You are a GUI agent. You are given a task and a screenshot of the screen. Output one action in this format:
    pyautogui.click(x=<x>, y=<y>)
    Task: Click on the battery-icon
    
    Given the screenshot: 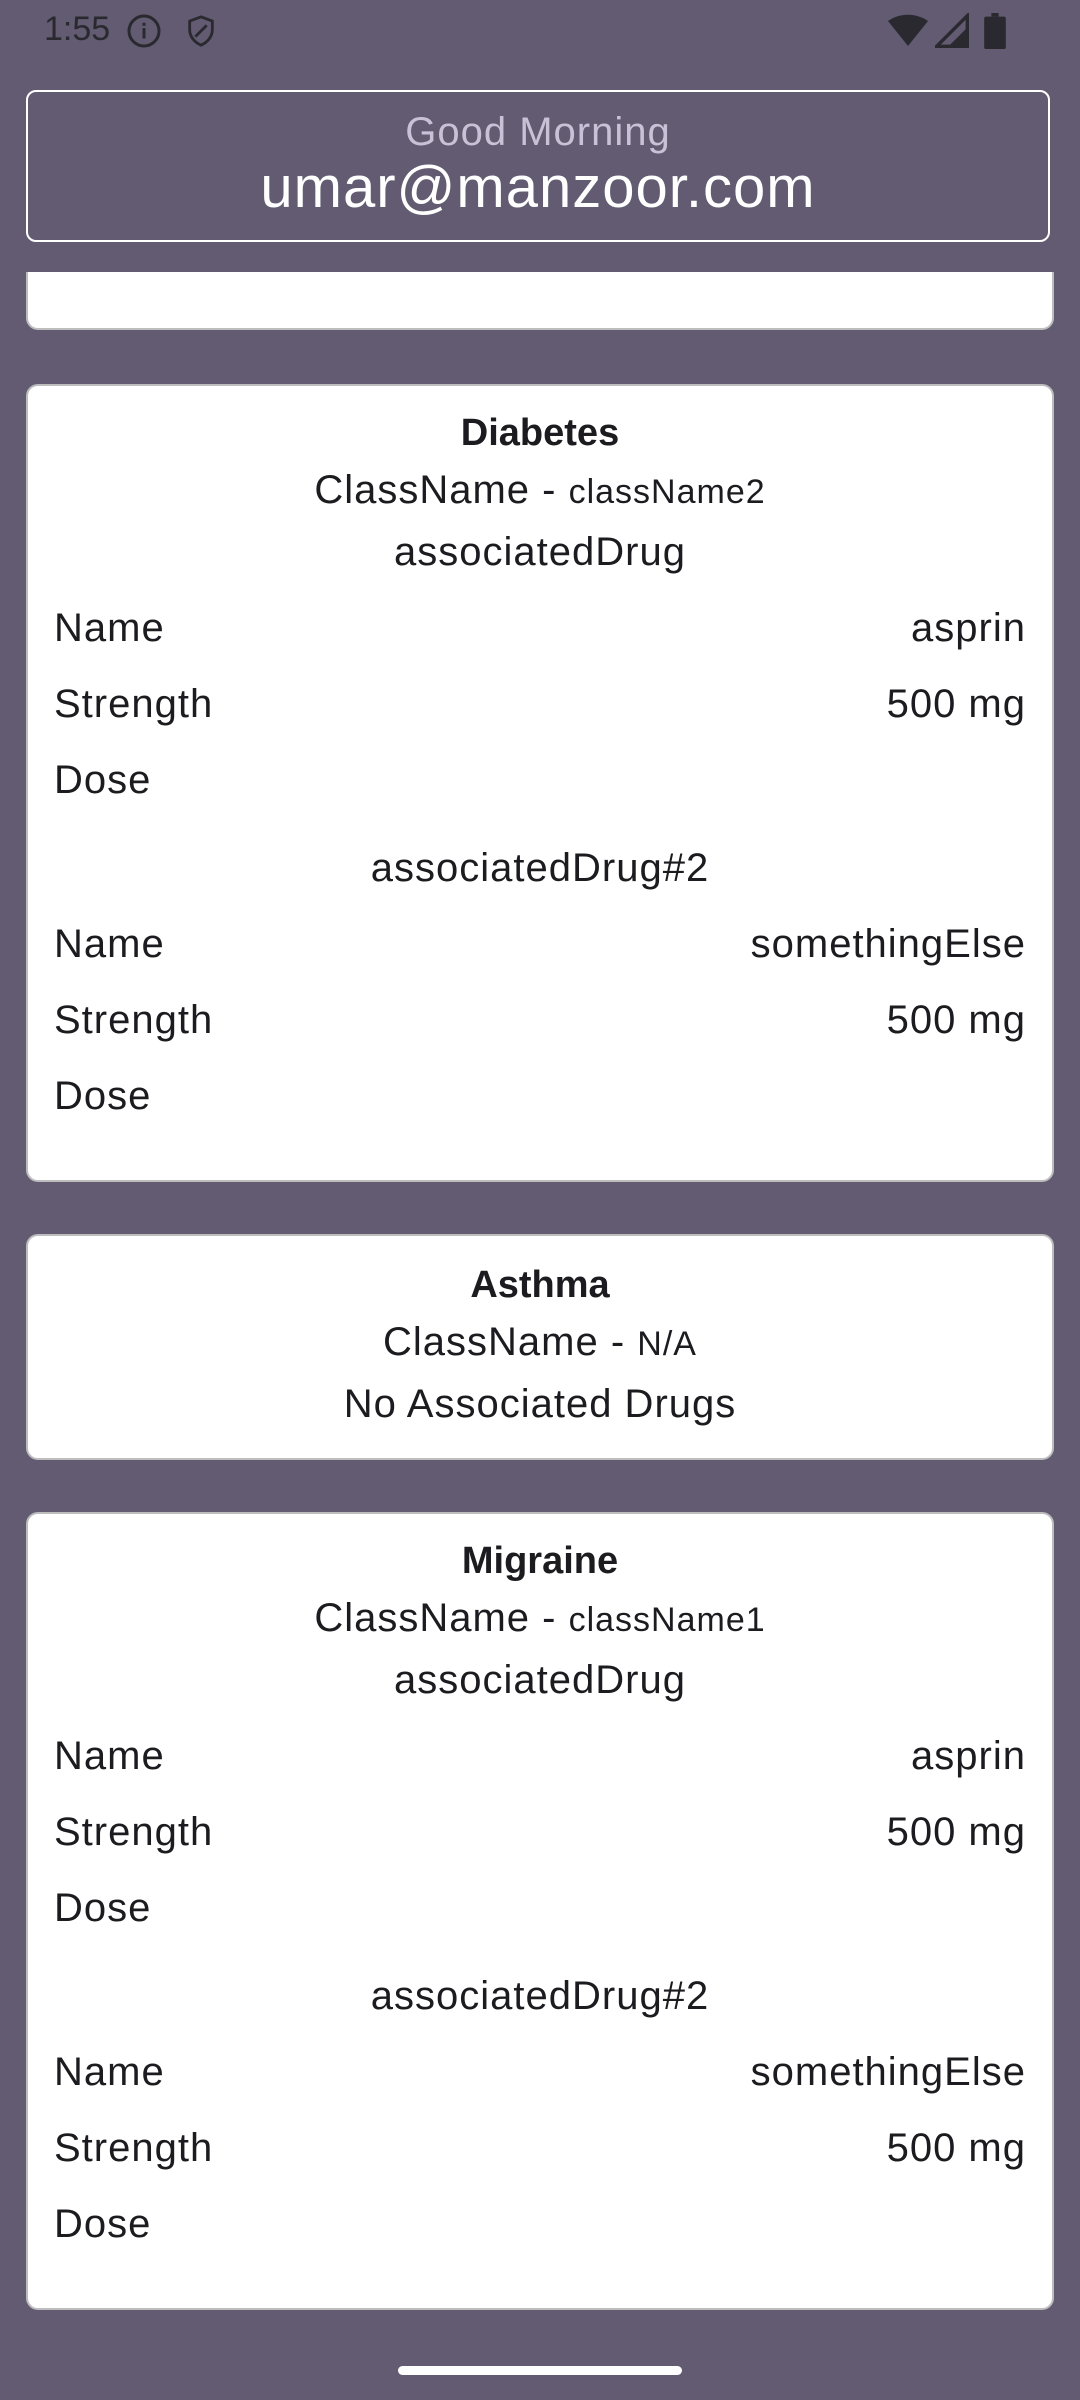 What is the action you would take?
    pyautogui.click(x=995, y=31)
    